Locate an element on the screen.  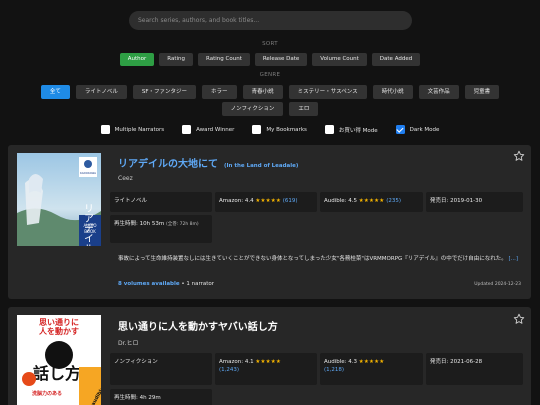
release-date-cell: 発売日: 2021-06-28 is located at coordinates (474, 369).